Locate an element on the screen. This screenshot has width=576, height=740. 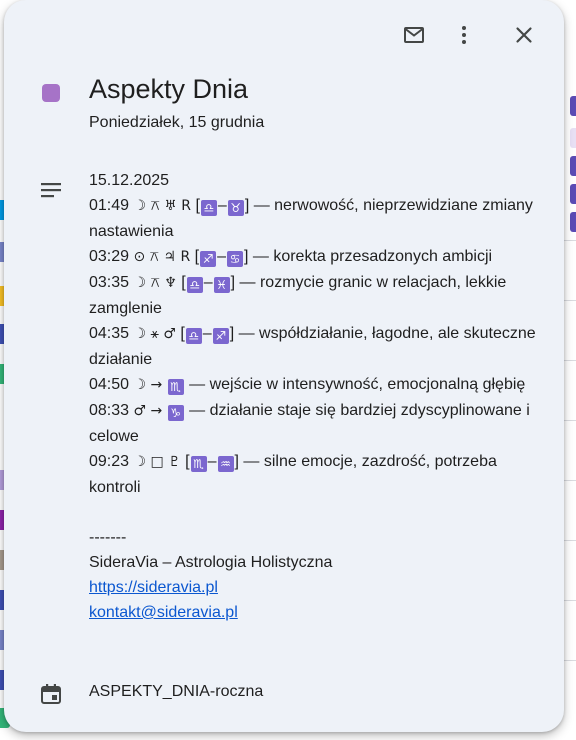
taurus-sign-icon: ♉ is located at coordinates (235, 208).